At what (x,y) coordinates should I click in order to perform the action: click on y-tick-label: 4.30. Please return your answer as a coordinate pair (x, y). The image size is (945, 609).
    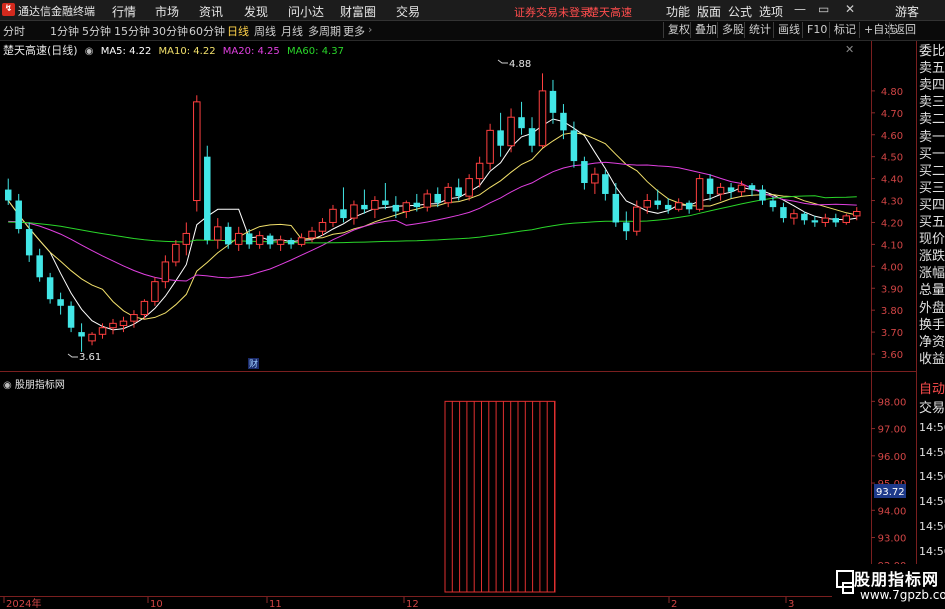
    Looking at the image, I should click on (892, 202).